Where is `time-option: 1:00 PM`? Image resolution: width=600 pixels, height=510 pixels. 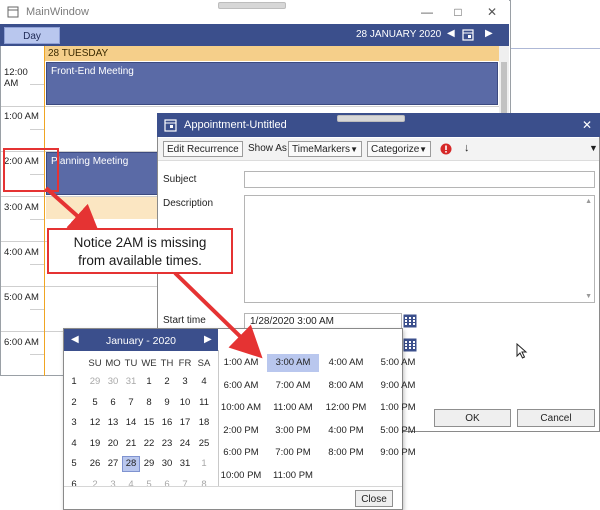 time-option: 1:00 PM is located at coordinates (398, 408).